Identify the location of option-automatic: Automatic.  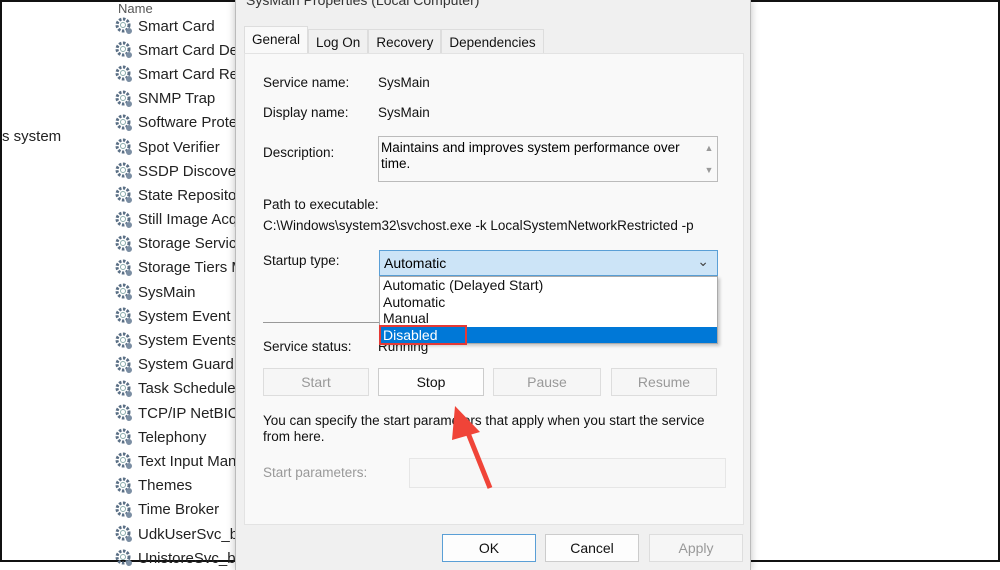
(548, 302).